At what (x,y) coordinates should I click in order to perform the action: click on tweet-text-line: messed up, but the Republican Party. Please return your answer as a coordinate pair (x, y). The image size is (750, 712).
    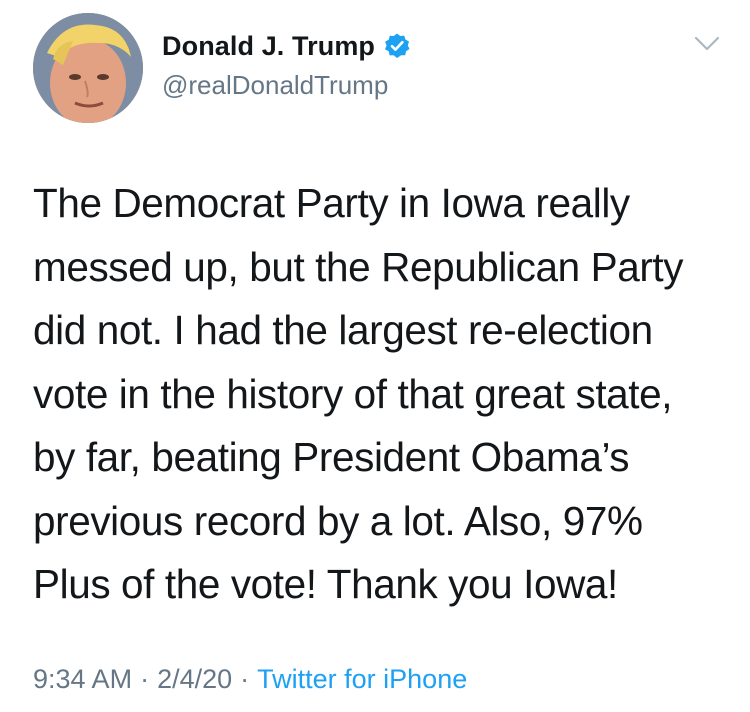
    Looking at the image, I should click on (358, 266).